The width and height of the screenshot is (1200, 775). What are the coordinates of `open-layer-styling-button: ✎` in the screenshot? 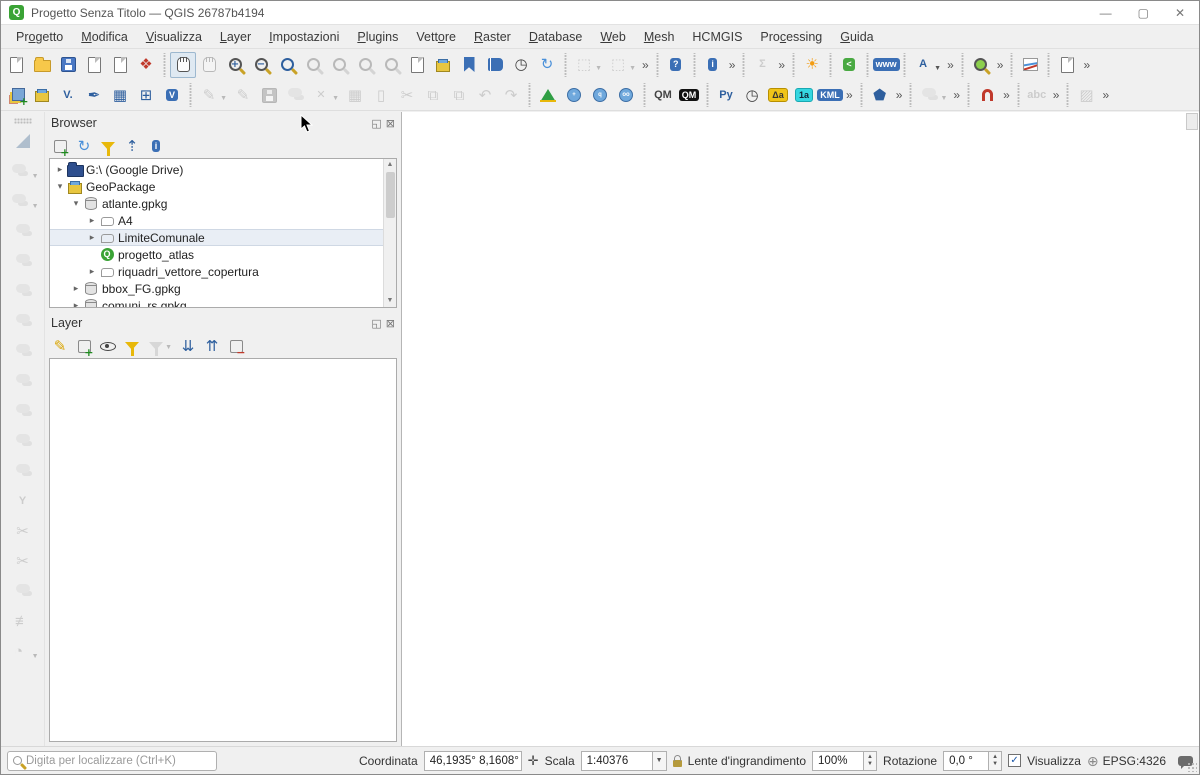 It's located at (60, 346).